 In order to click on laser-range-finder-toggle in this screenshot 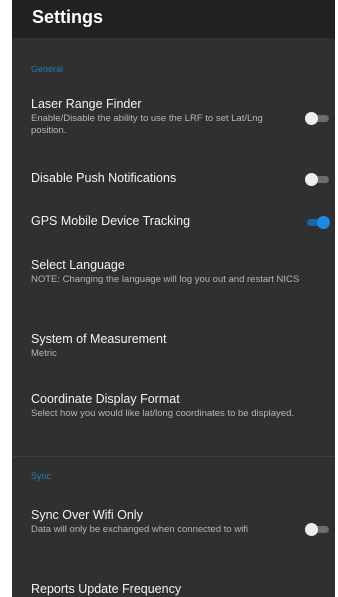, I will do `click(318, 118)`.